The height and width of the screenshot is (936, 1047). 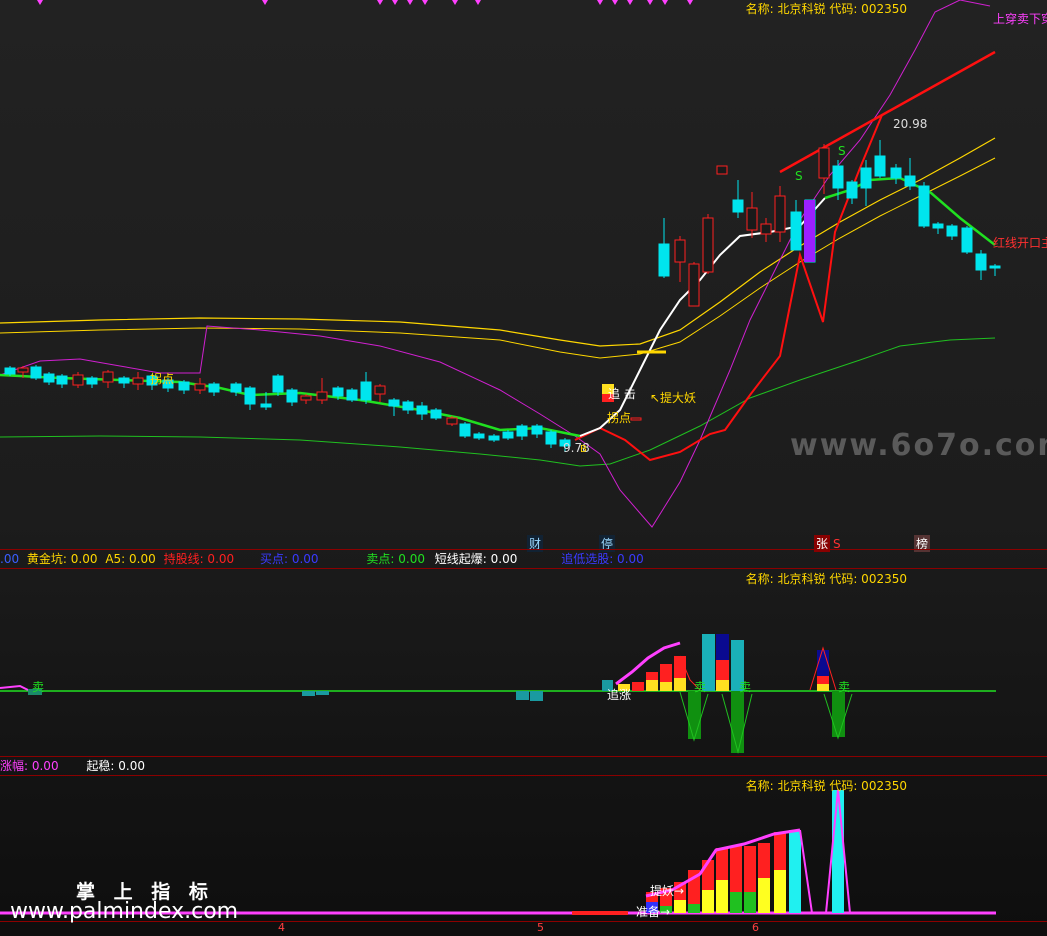 I want to click on ind1-item-5: 卖点: 0.00, so click(x=395, y=559).